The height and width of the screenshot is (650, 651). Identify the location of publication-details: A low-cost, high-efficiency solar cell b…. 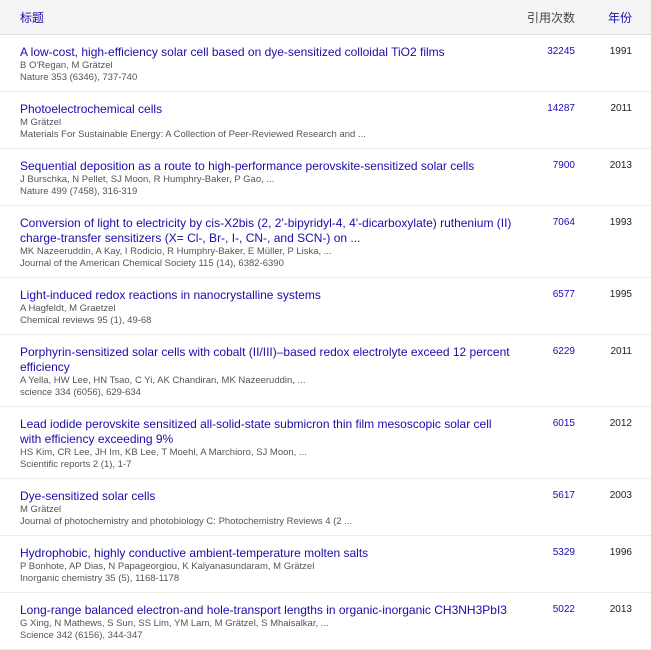
(257, 63).